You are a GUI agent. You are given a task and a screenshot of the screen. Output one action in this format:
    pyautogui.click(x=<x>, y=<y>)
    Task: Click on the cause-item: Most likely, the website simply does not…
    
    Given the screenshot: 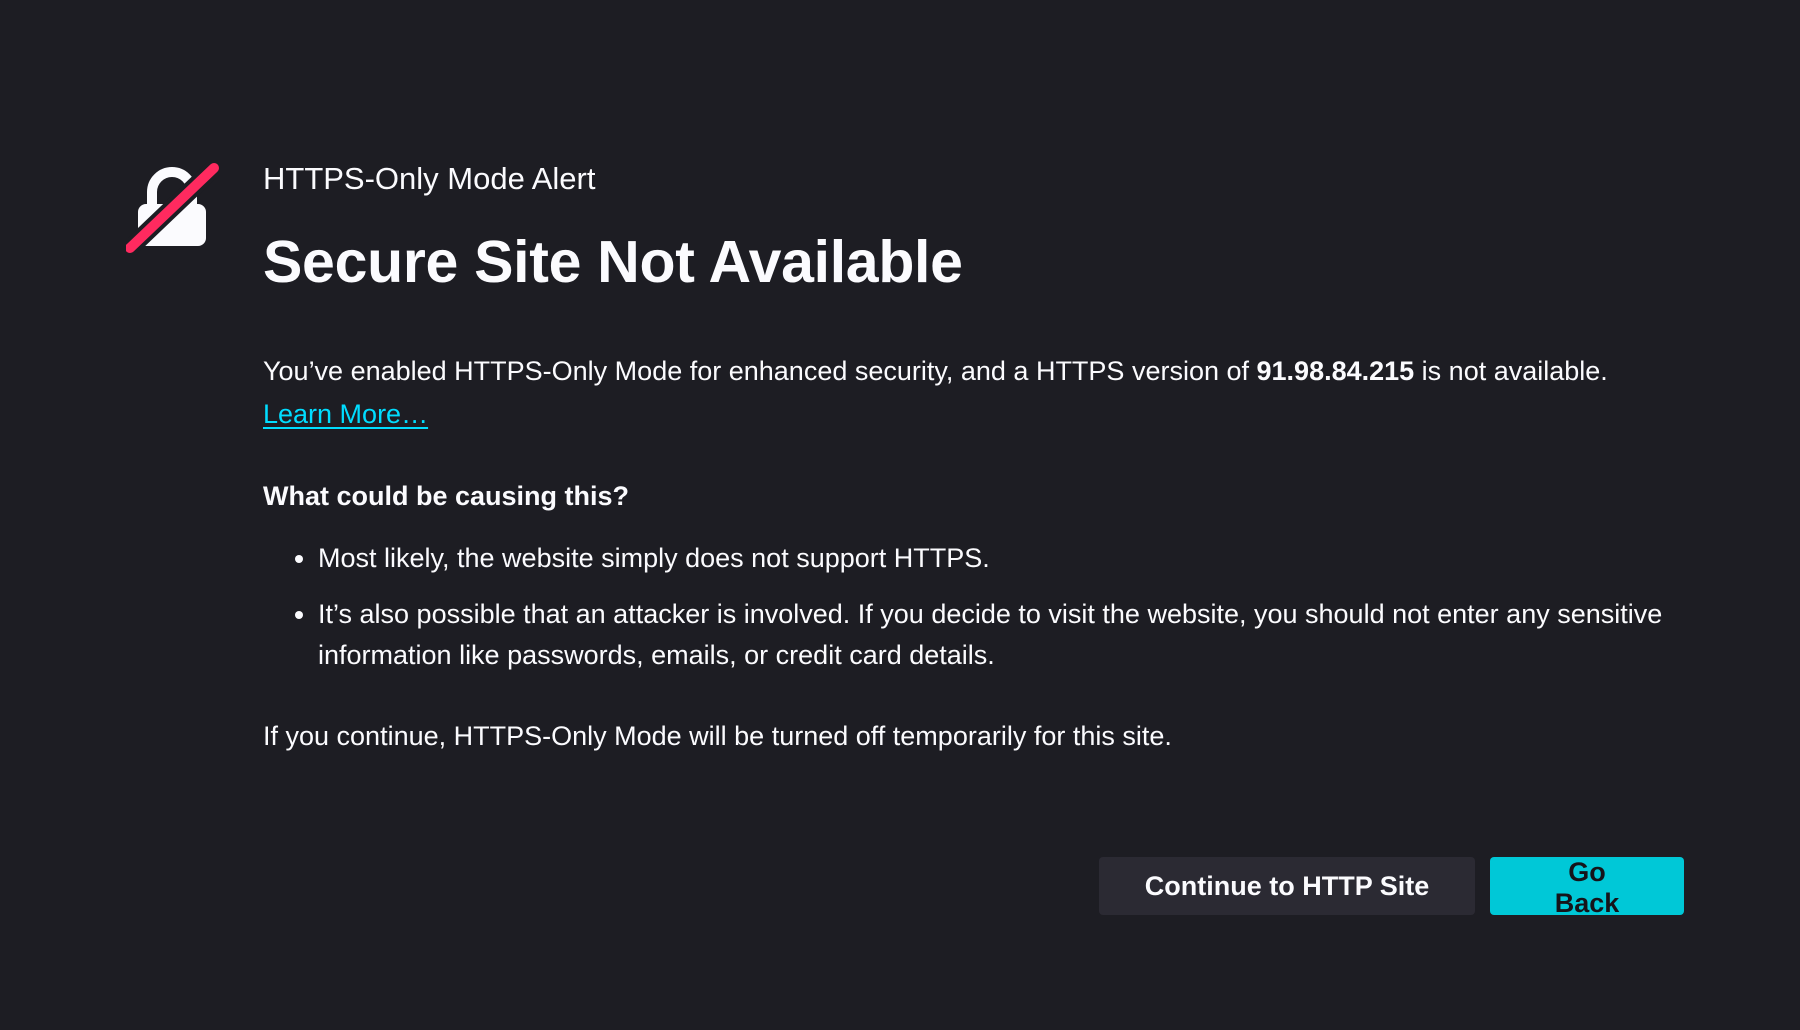 What is the action you would take?
    pyautogui.click(x=1000, y=558)
    